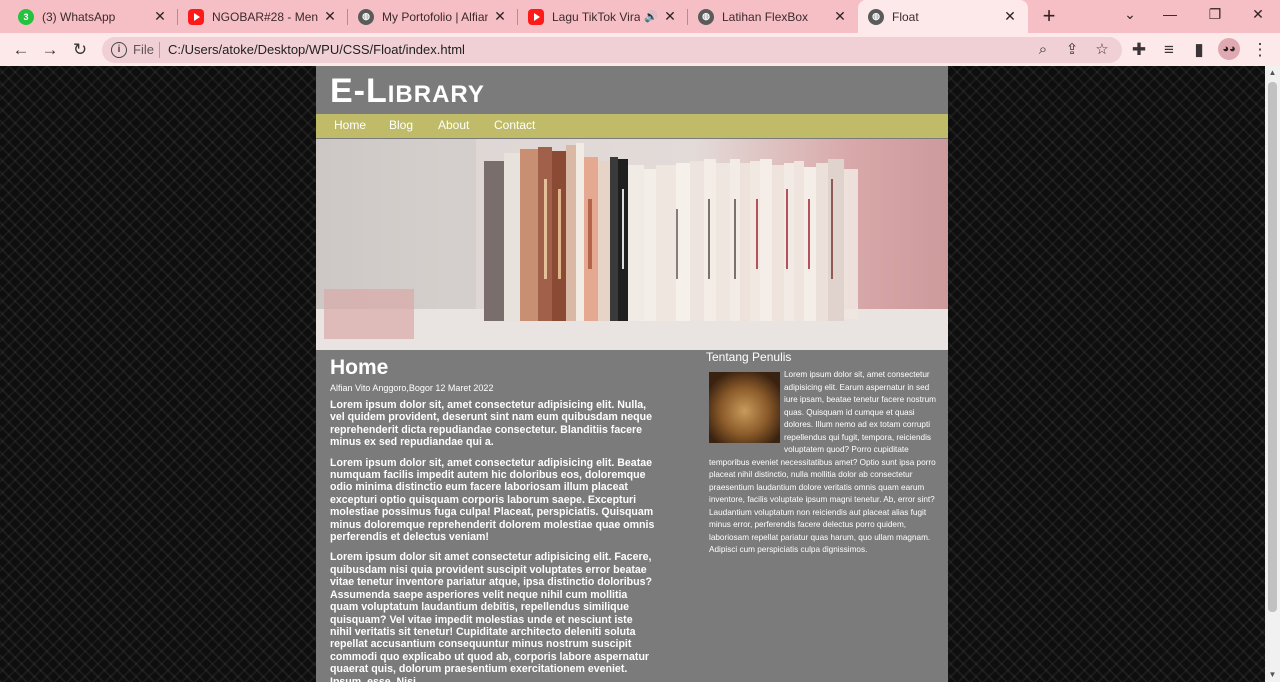 This screenshot has width=1280, height=682. Describe the element at coordinates (26, 16) in the screenshot. I see `whatsapp-icon: 3` at that location.